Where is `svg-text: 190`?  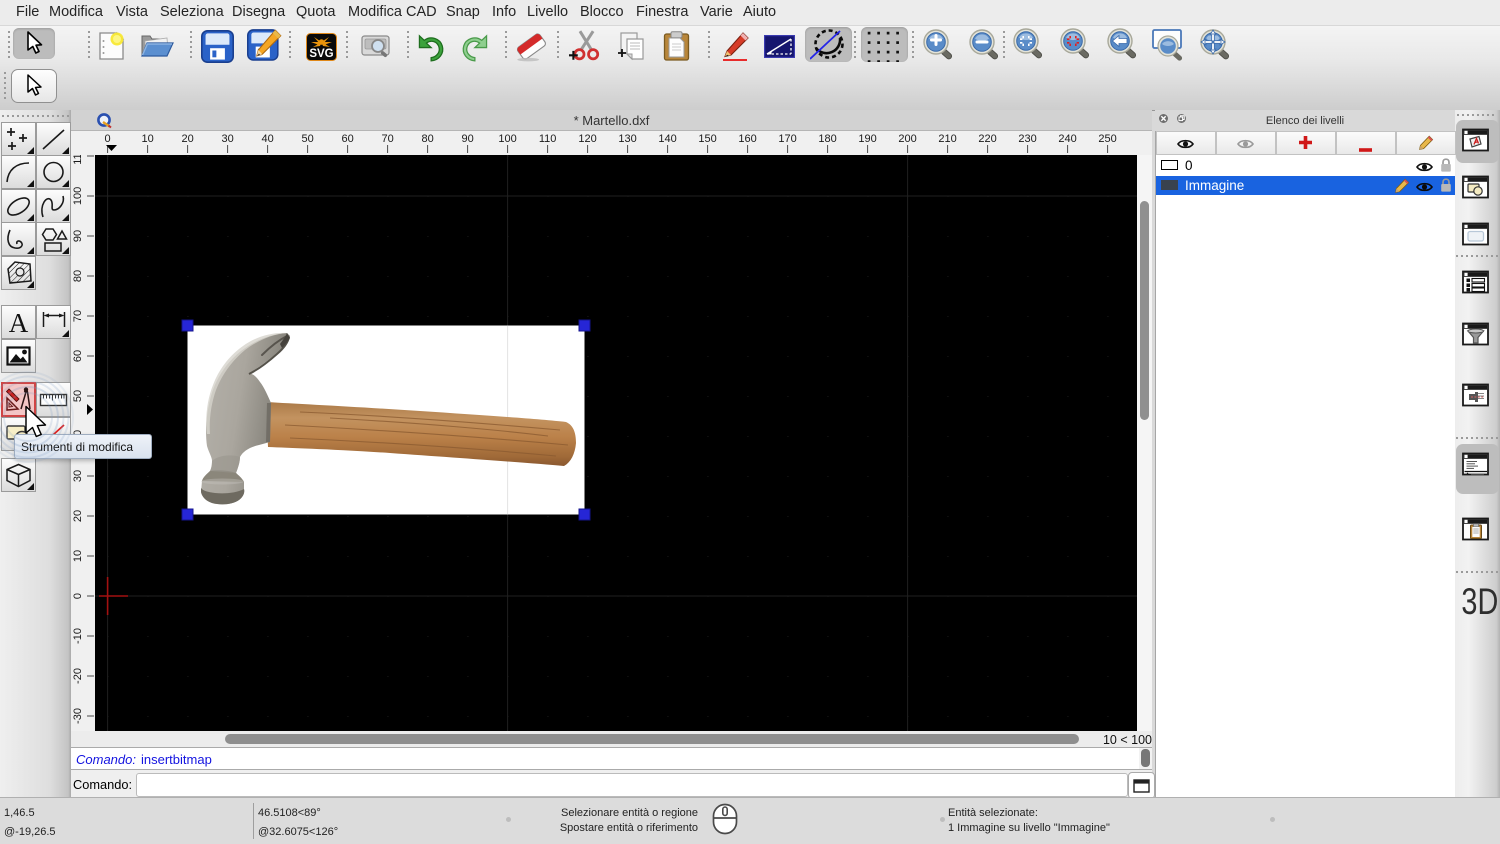
svg-text: 190 is located at coordinates (867, 139).